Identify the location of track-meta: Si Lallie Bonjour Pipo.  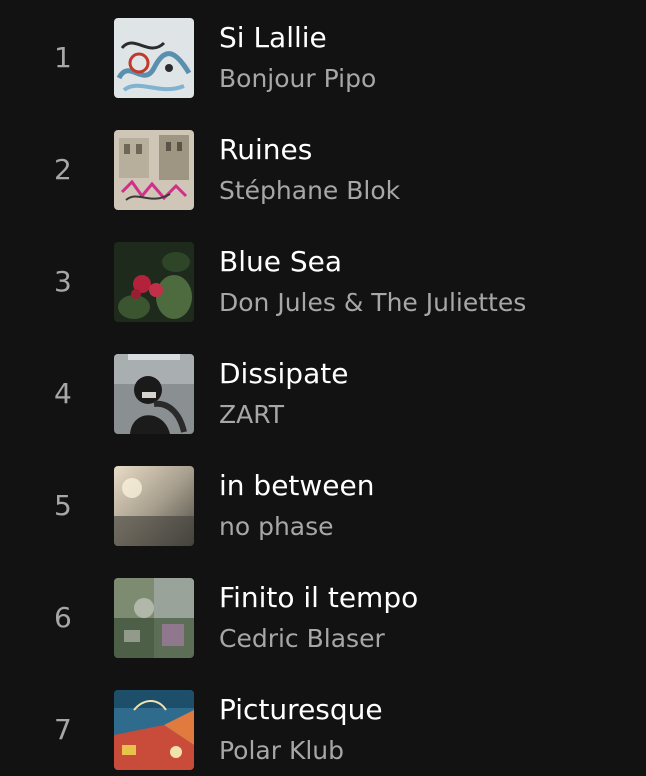
(297, 56).